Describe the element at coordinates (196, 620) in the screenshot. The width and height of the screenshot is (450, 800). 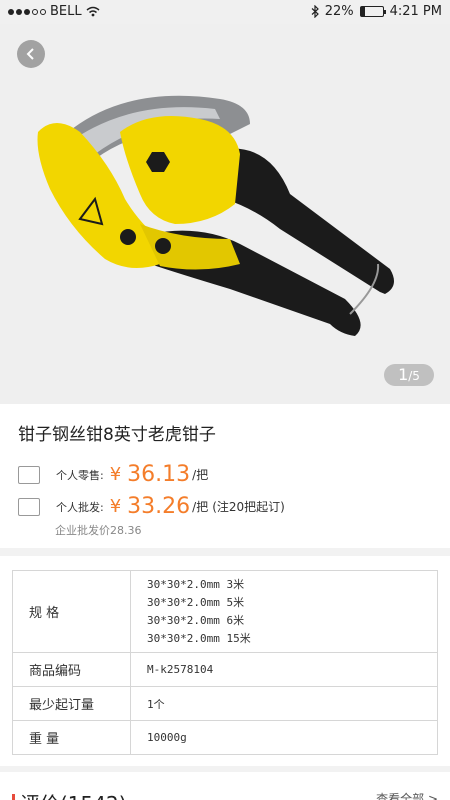
I see `spec-value: 30*30*2.0mm 6米` at that location.